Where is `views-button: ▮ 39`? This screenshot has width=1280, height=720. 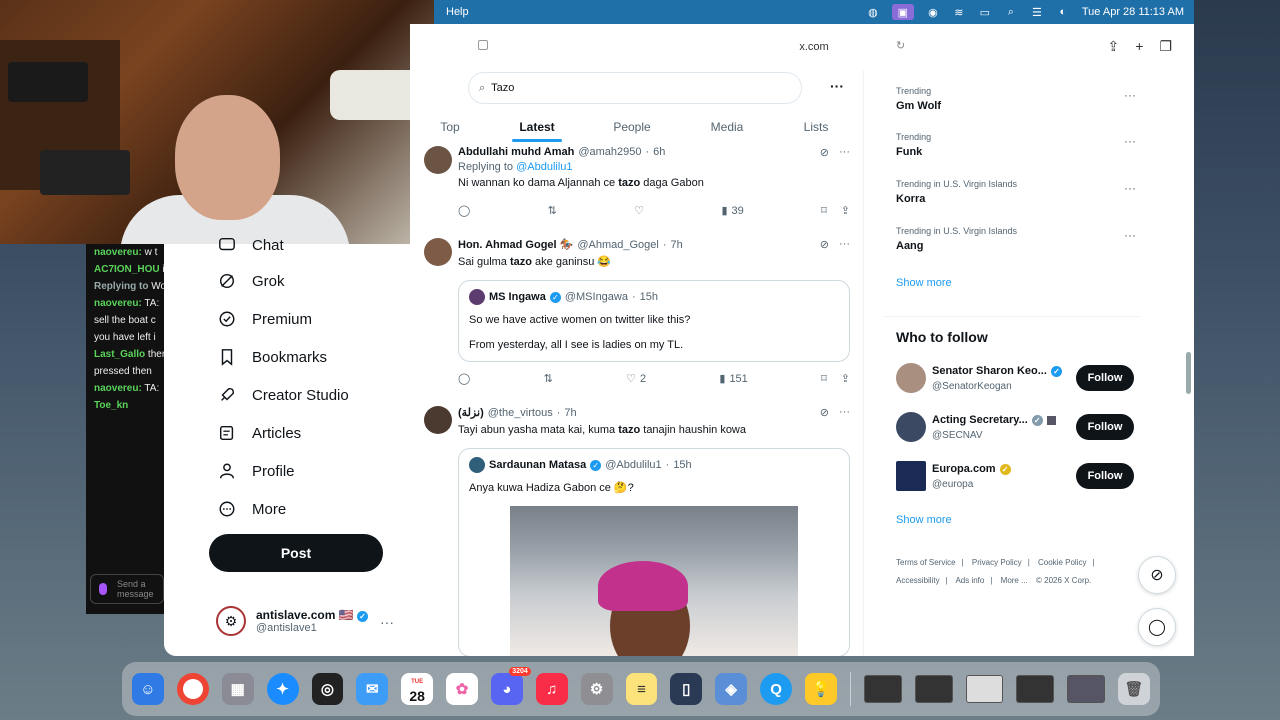 views-button: ▮ 39 is located at coordinates (732, 211).